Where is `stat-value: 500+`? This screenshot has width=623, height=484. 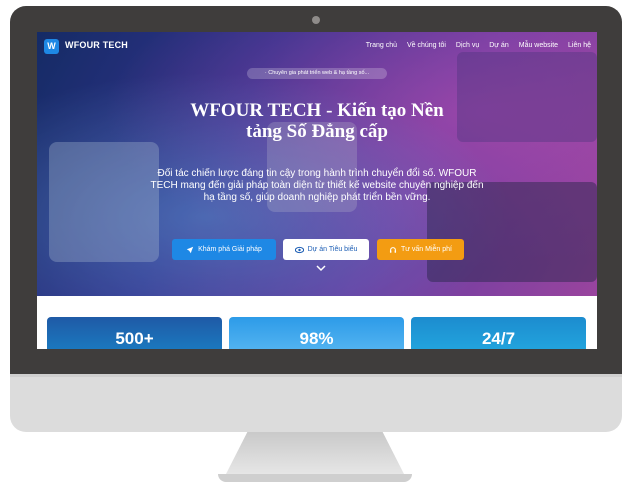 stat-value: 500+ is located at coordinates (134, 338).